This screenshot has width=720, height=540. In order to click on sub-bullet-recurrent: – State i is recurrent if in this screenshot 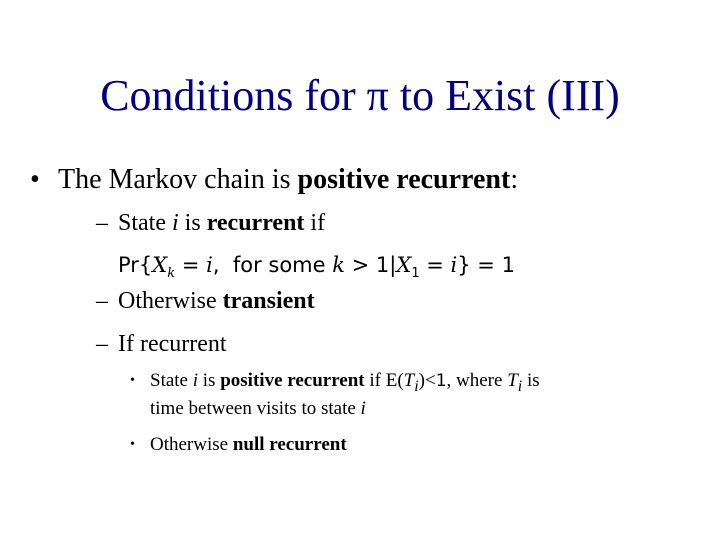, I will do `click(211, 223)`.